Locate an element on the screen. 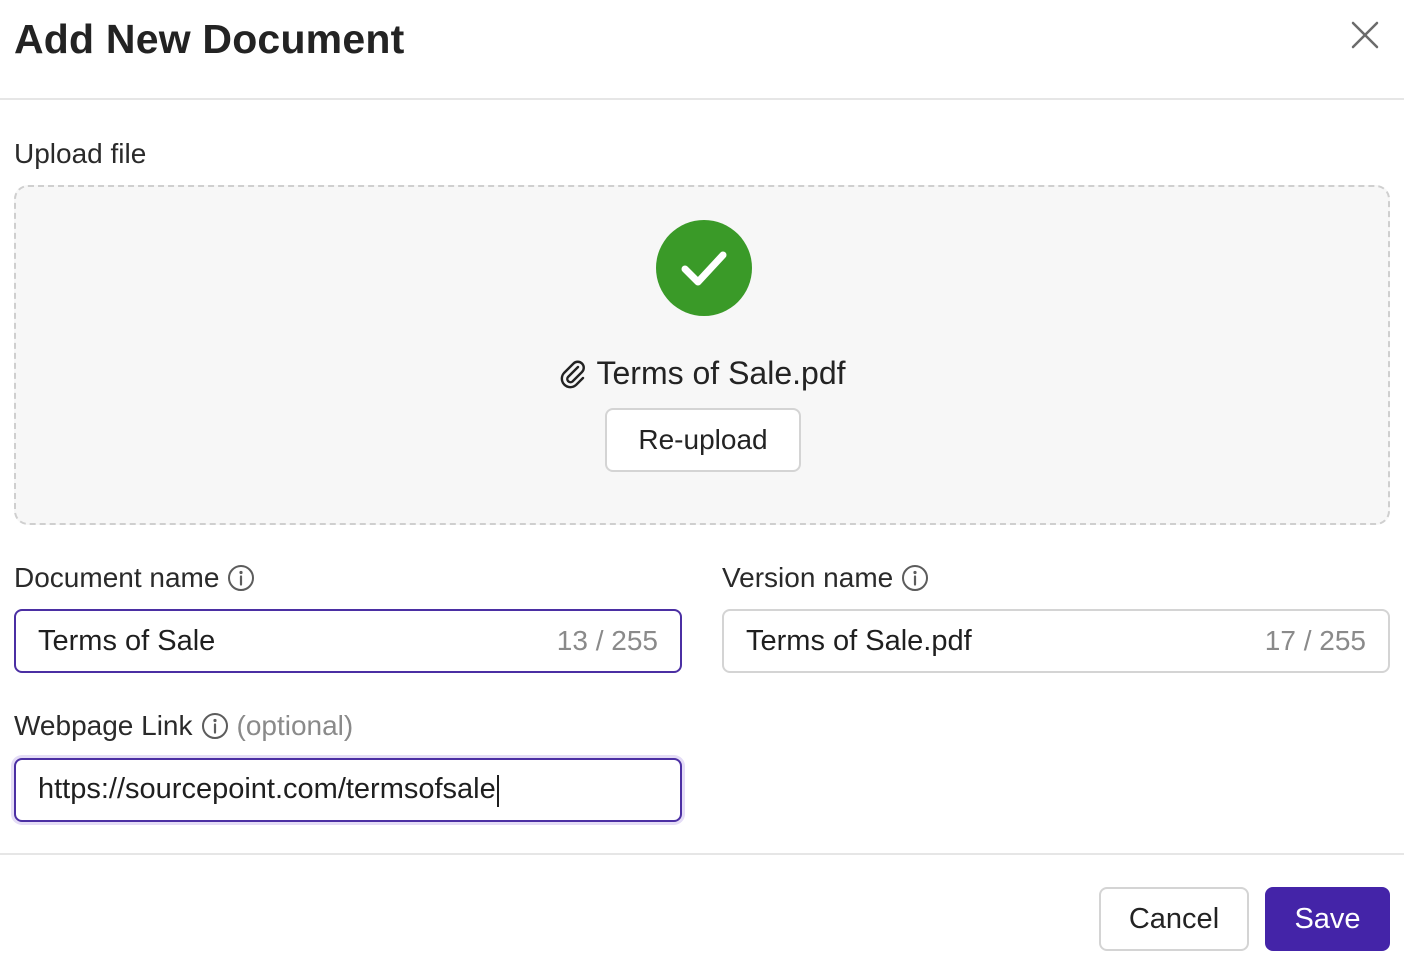 The width and height of the screenshot is (1404, 960). footer-divider is located at coordinates (702, 854).